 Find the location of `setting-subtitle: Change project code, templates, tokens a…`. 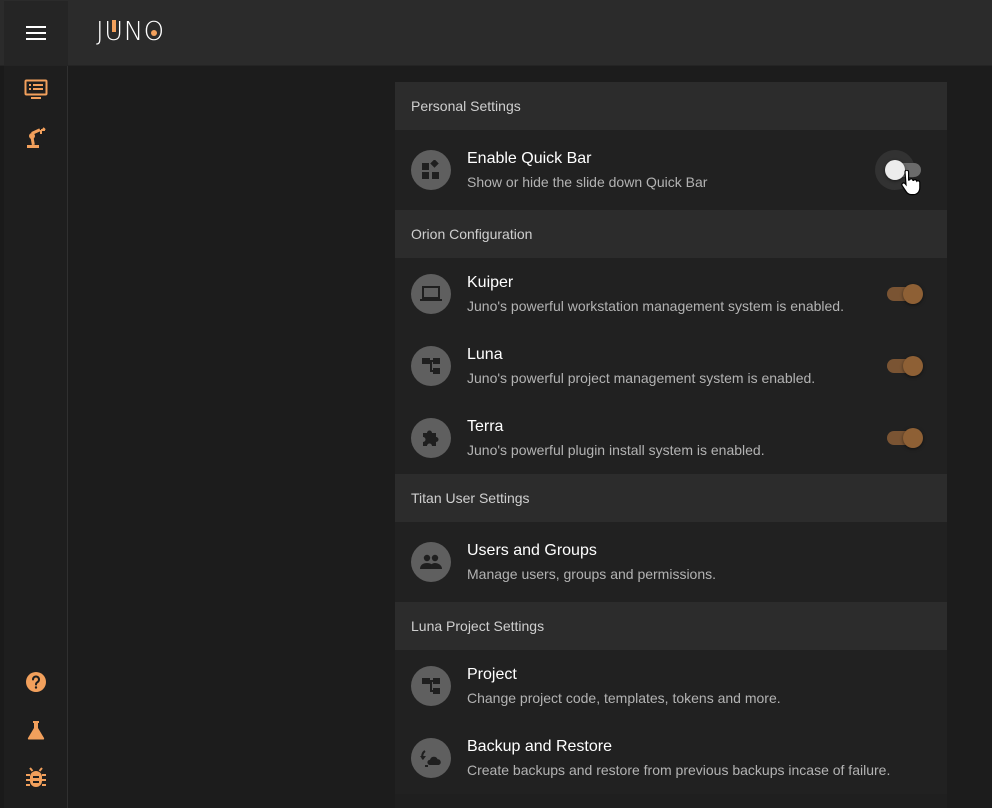

setting-subtitle: Change project code, templates, tokens a… is located at coordinates (624, 697).